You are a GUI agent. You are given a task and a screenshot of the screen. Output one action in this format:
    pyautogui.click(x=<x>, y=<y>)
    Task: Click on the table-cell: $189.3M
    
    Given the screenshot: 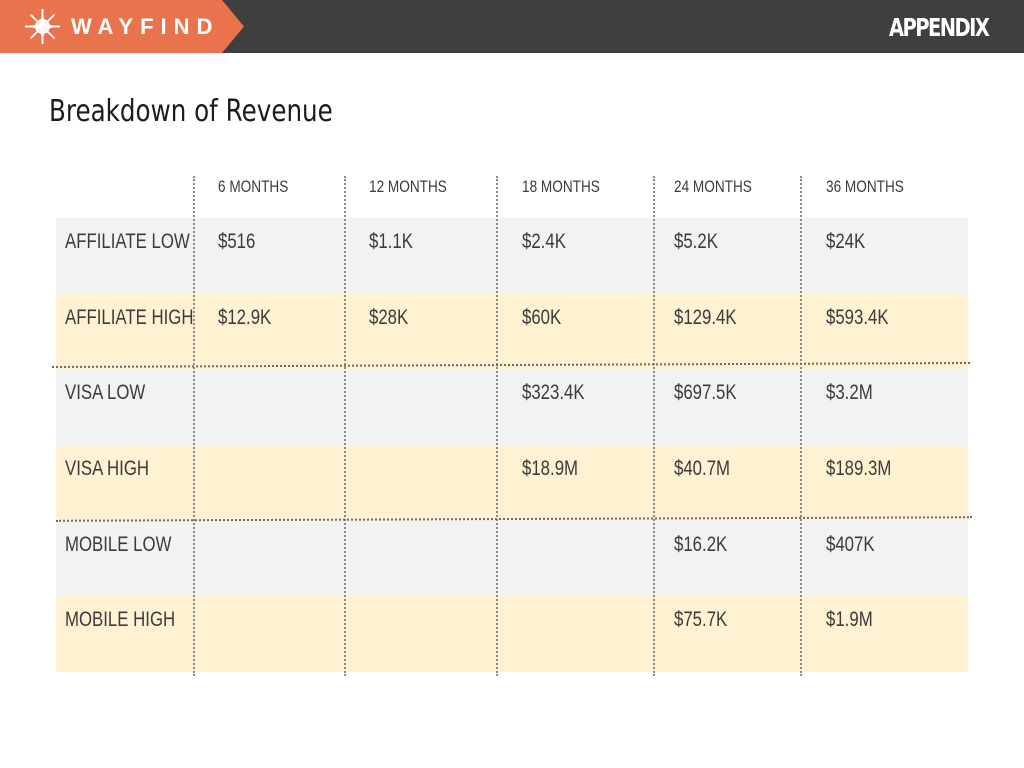 What is the action you would take?
    pyautogui.click(x=859, y=468)
    